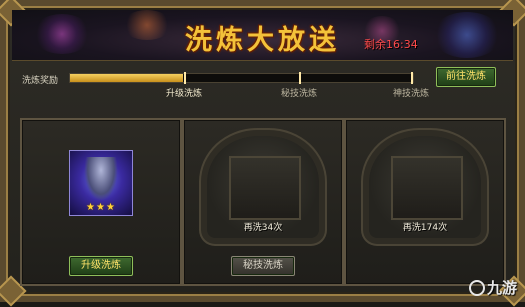 The height and width of the screenshot is (307, 525). Describe the element at coordinates (262, 40) in the screenshot. I see `event-title: 洗炼大放送` at that location.